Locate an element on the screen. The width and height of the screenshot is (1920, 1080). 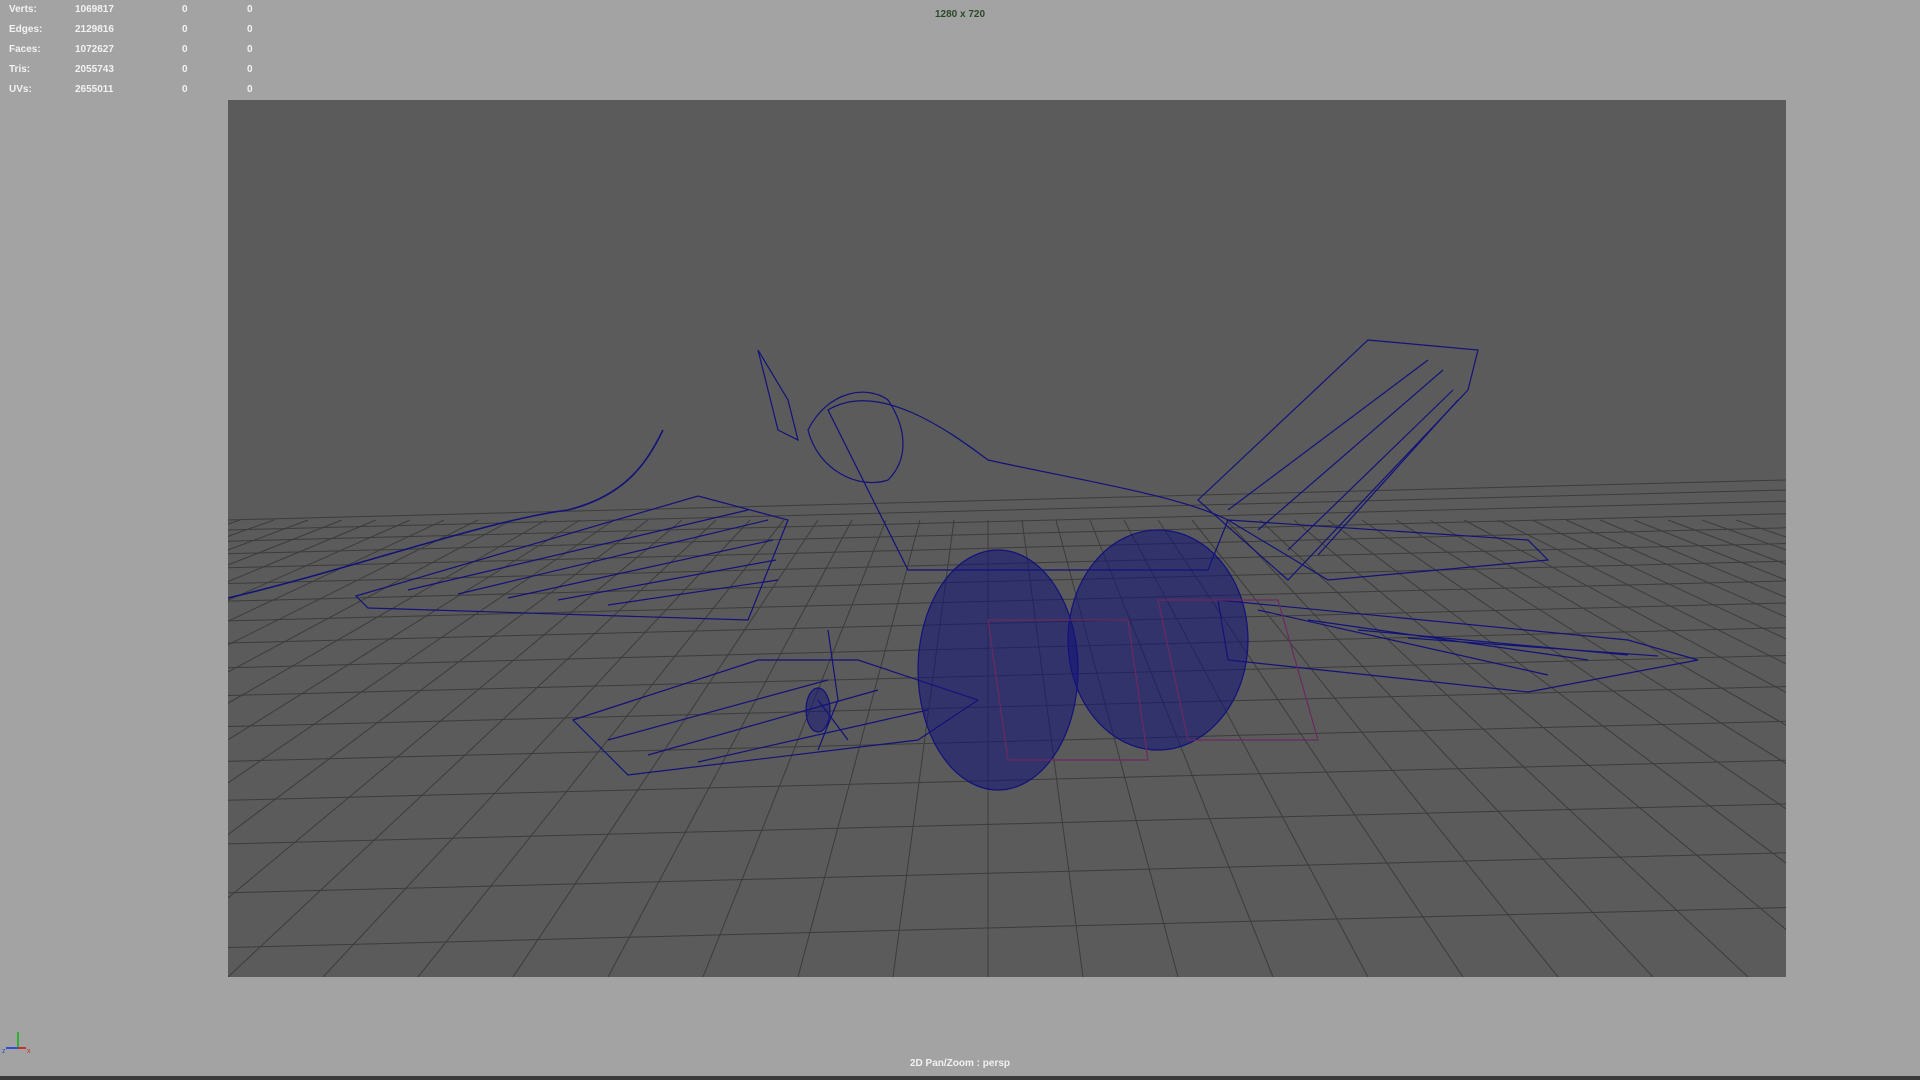
hud-row-edges: Edges: 2129816 0 0 is located at coordinates (139, 30).